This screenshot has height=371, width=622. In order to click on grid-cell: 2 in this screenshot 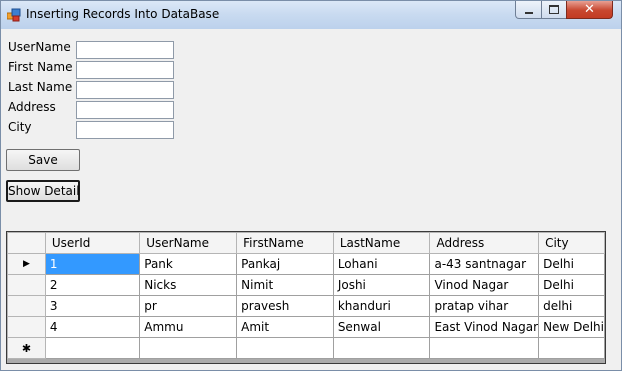, I will do `click(92, 285)`.